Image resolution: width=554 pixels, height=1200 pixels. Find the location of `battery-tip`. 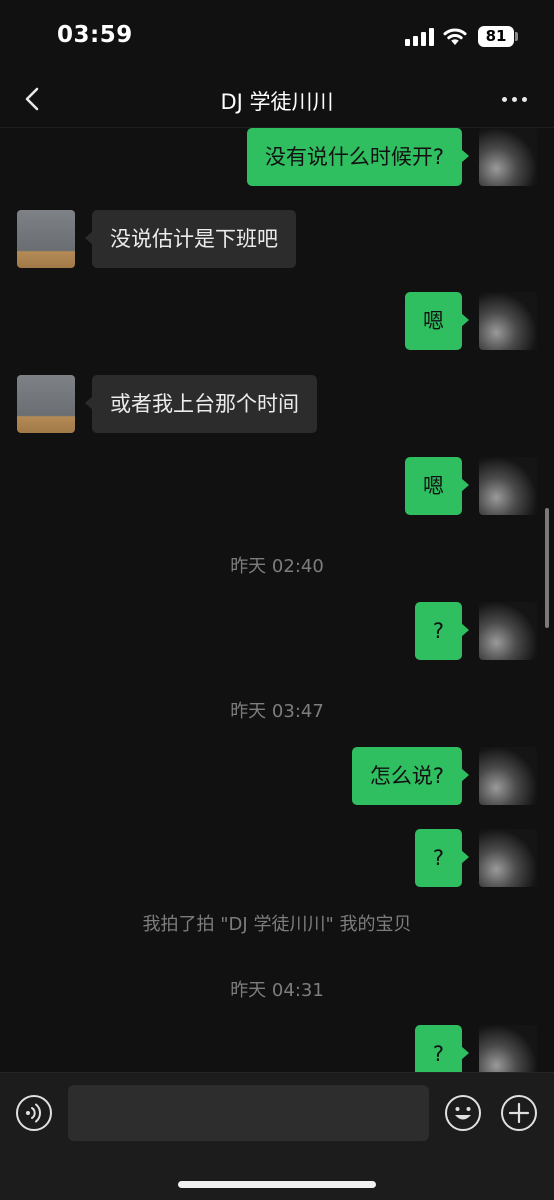

battery-tip is located at coordinates (516, 36).